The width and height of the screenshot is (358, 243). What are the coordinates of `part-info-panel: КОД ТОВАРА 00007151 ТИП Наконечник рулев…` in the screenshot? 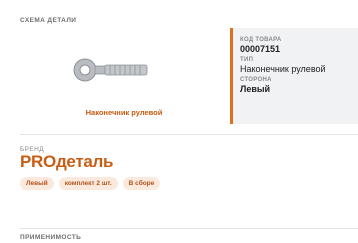 It's located at (294, 76).